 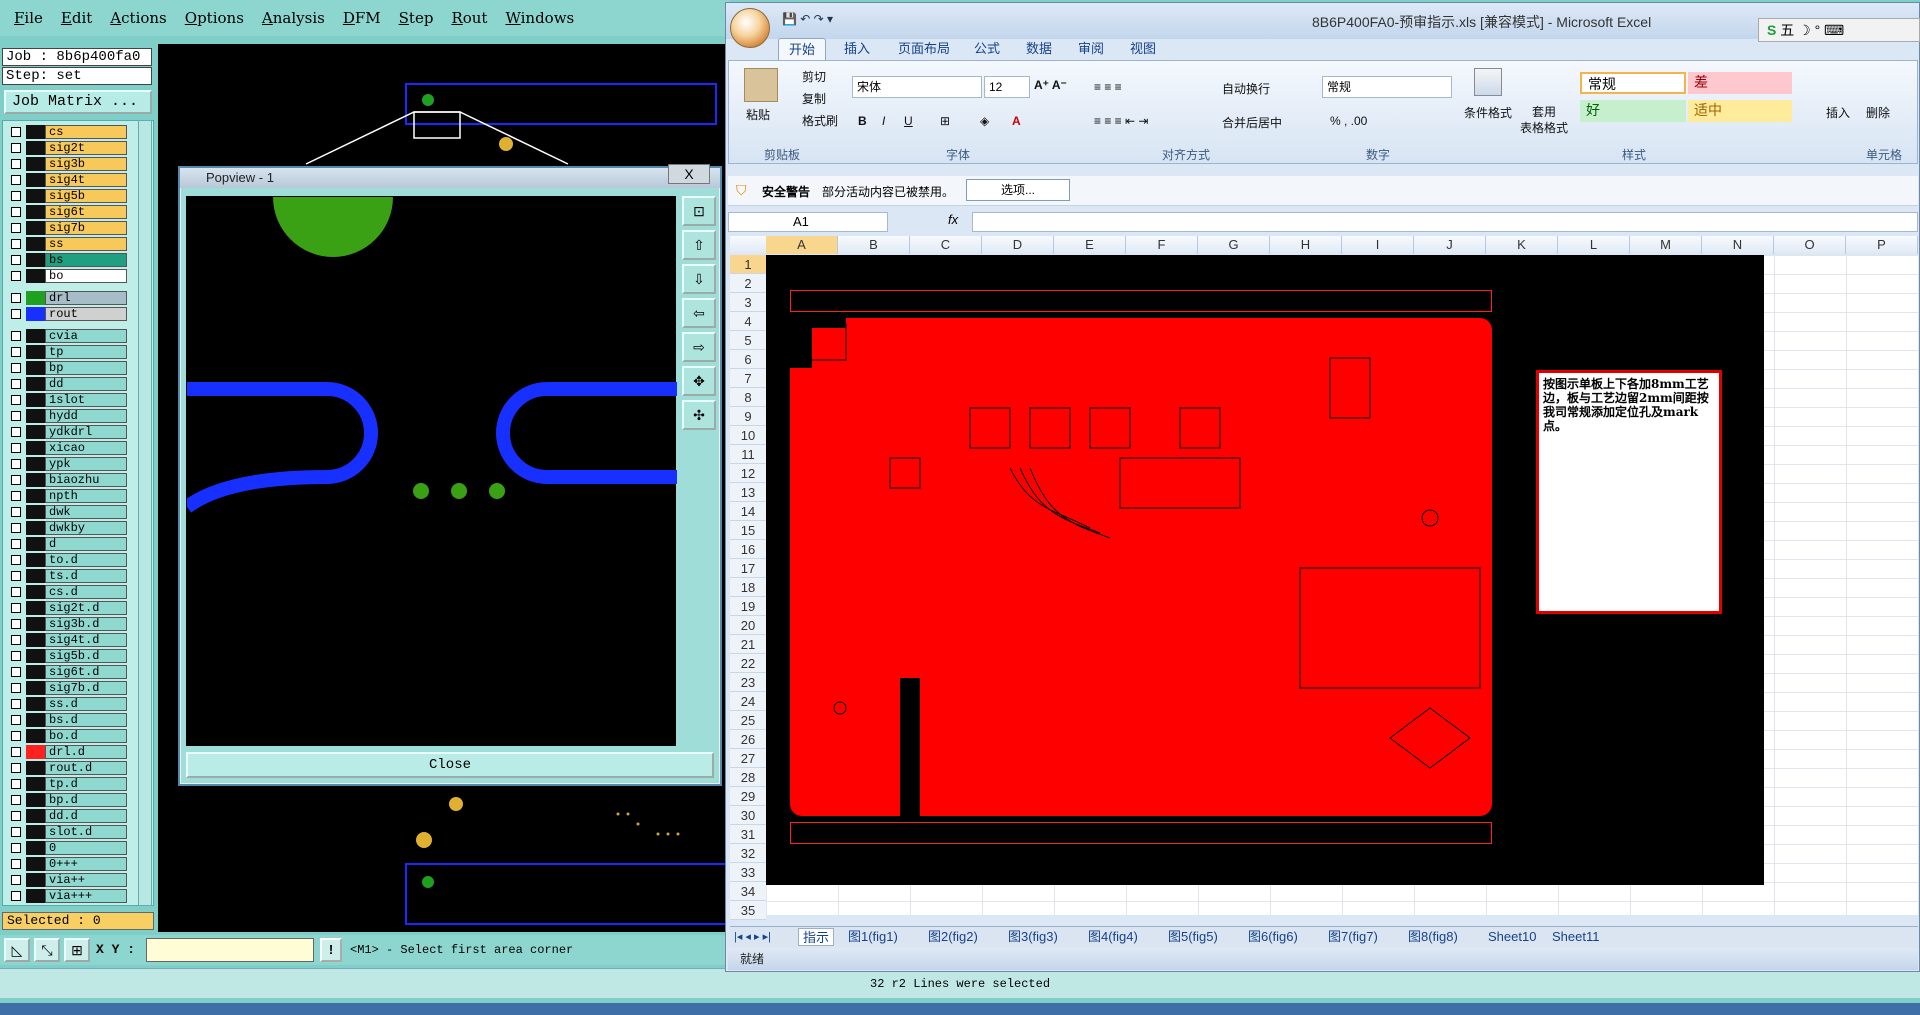 I want to click on zoom-fit-icon: ⊡, so click(x=699, y=211).